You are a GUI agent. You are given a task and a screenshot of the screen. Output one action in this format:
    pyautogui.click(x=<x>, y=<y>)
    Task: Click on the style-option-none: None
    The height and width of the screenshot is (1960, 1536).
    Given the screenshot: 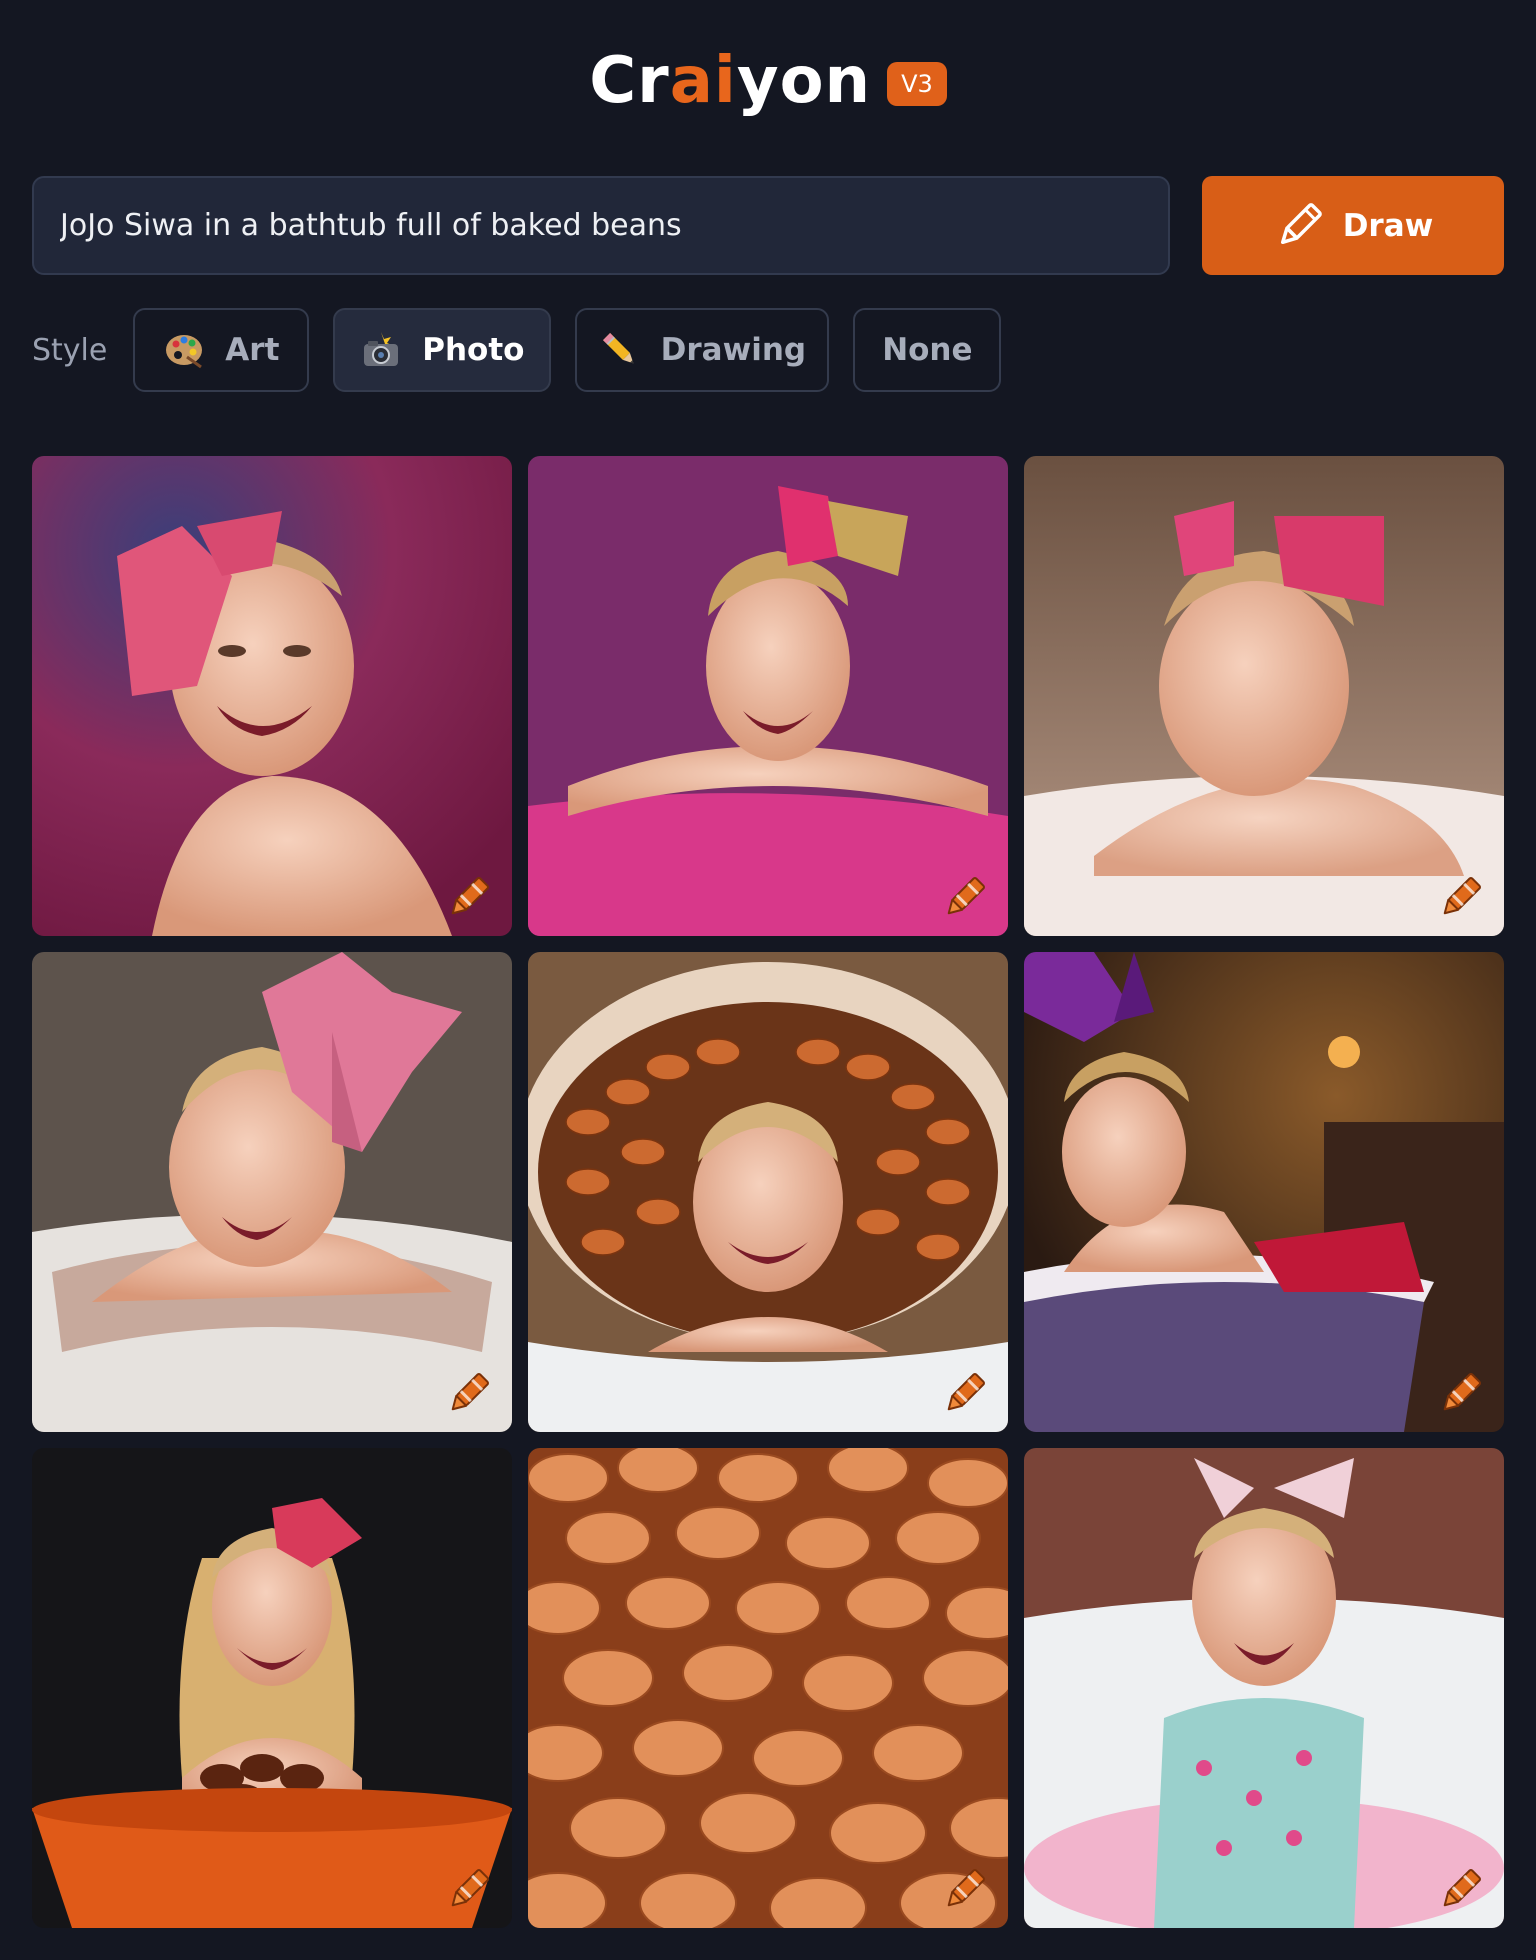 What is the action you would take?
    pyautogui.click(x=927, y=350)
    